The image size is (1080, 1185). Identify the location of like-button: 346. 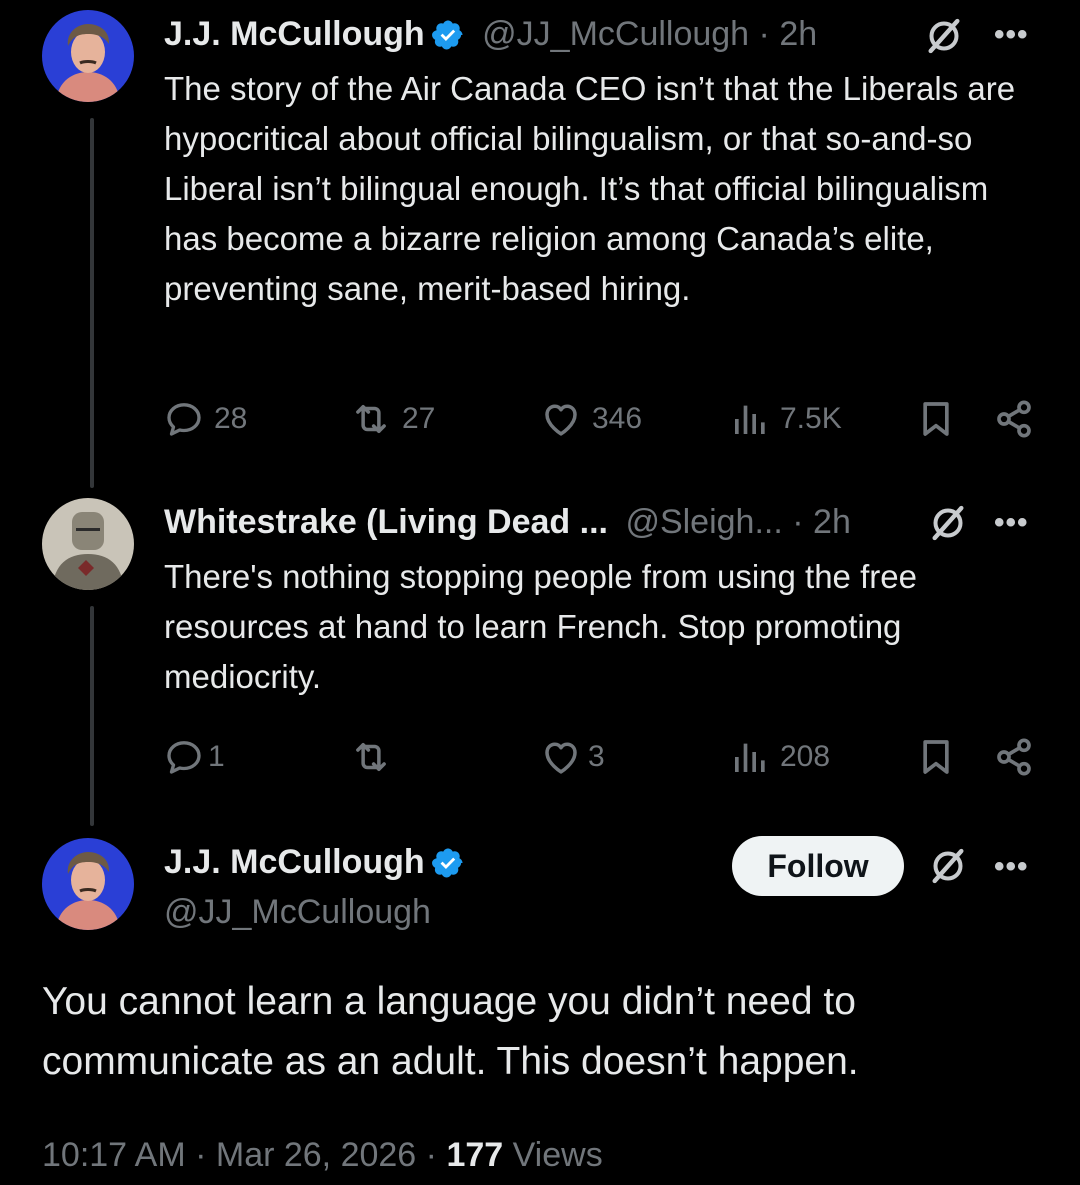
(591, 419).